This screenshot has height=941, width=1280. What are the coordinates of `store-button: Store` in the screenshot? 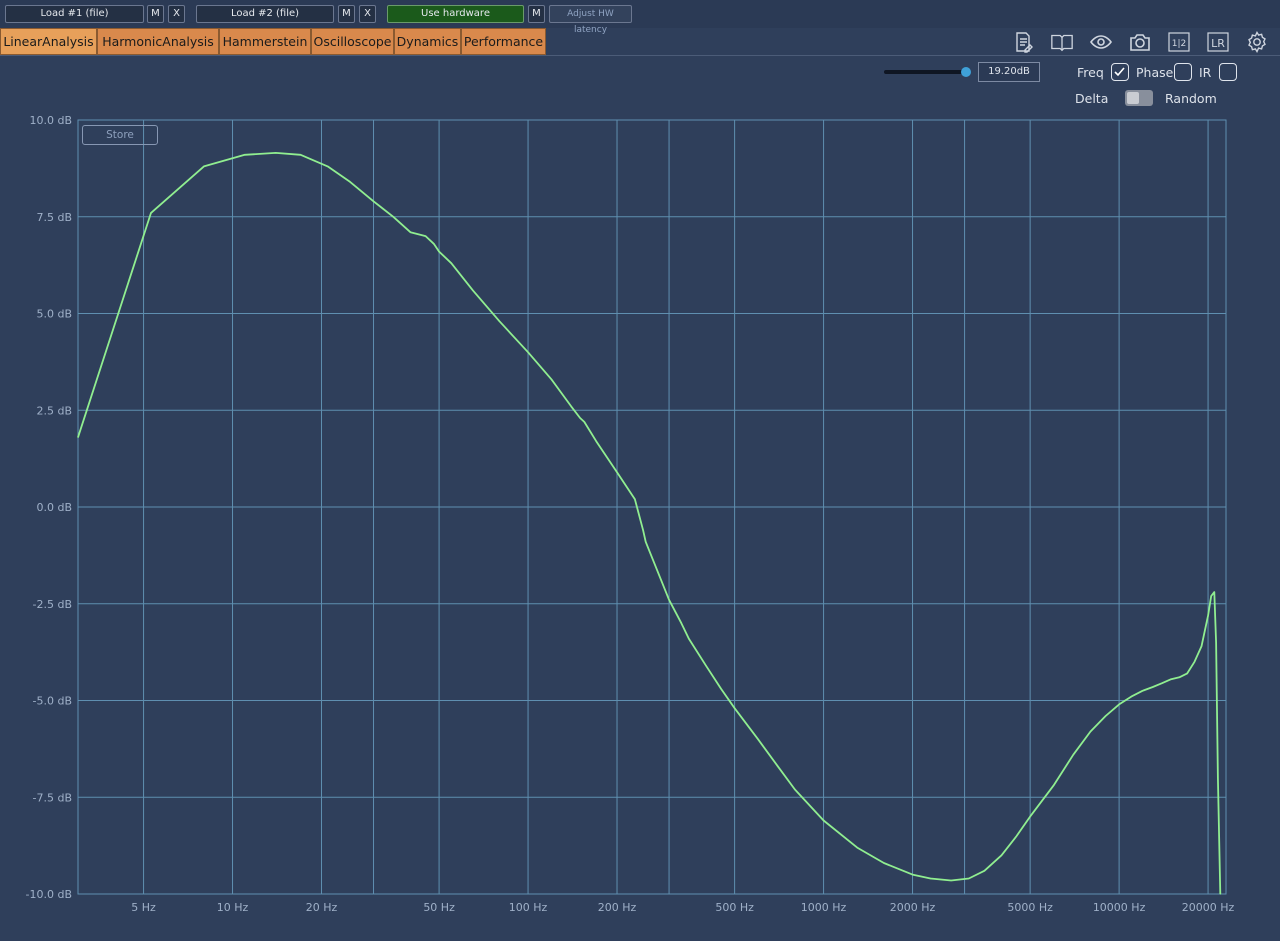 It's located at (120, 135).